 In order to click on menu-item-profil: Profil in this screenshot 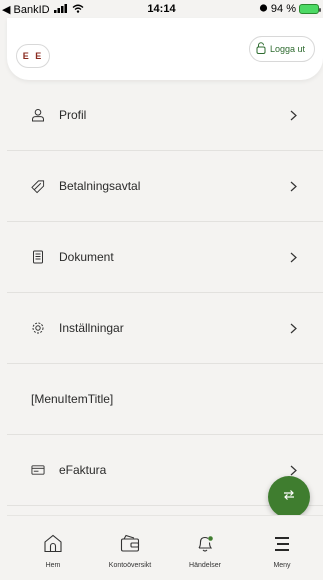, I will do `click(165, 115)`.